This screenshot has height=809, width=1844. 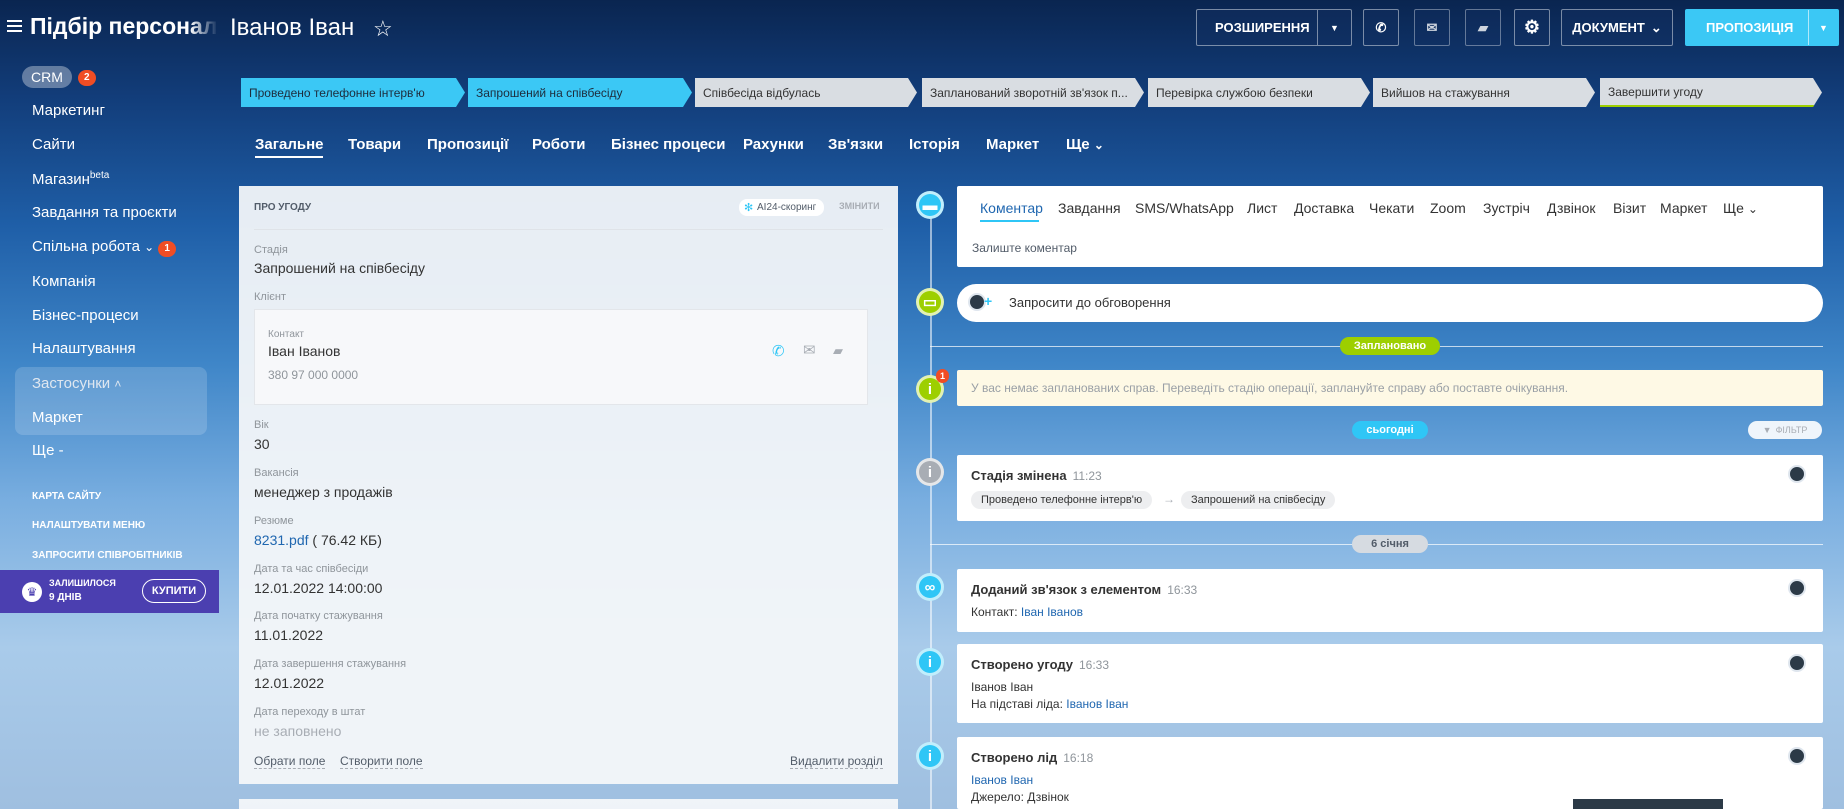 What do you see at coordinates (1391, 208) in the screenshot?
I see `activity-tab-wait: Чекати` at bounding box center [1391, 208].